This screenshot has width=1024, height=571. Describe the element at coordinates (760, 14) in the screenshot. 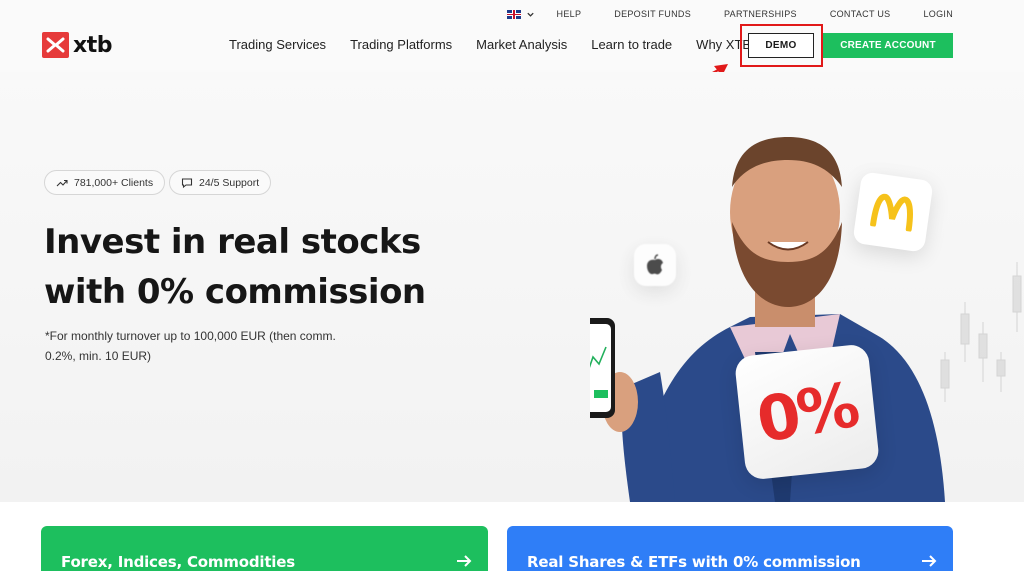

I see `partnerships-link: PARTNERSHIPS` at that location.